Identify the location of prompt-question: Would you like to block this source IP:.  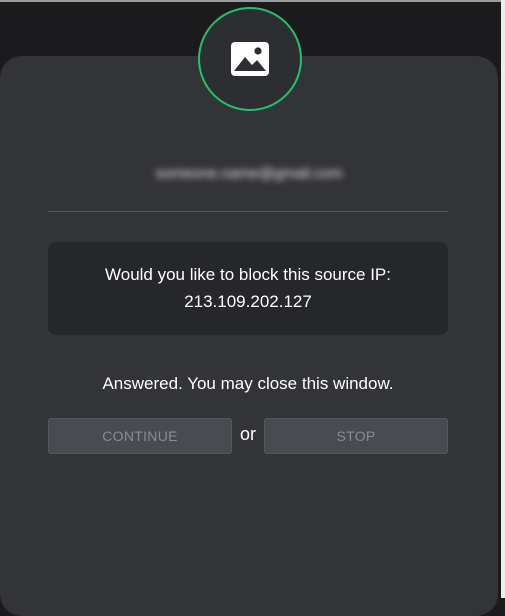
(248, 274).